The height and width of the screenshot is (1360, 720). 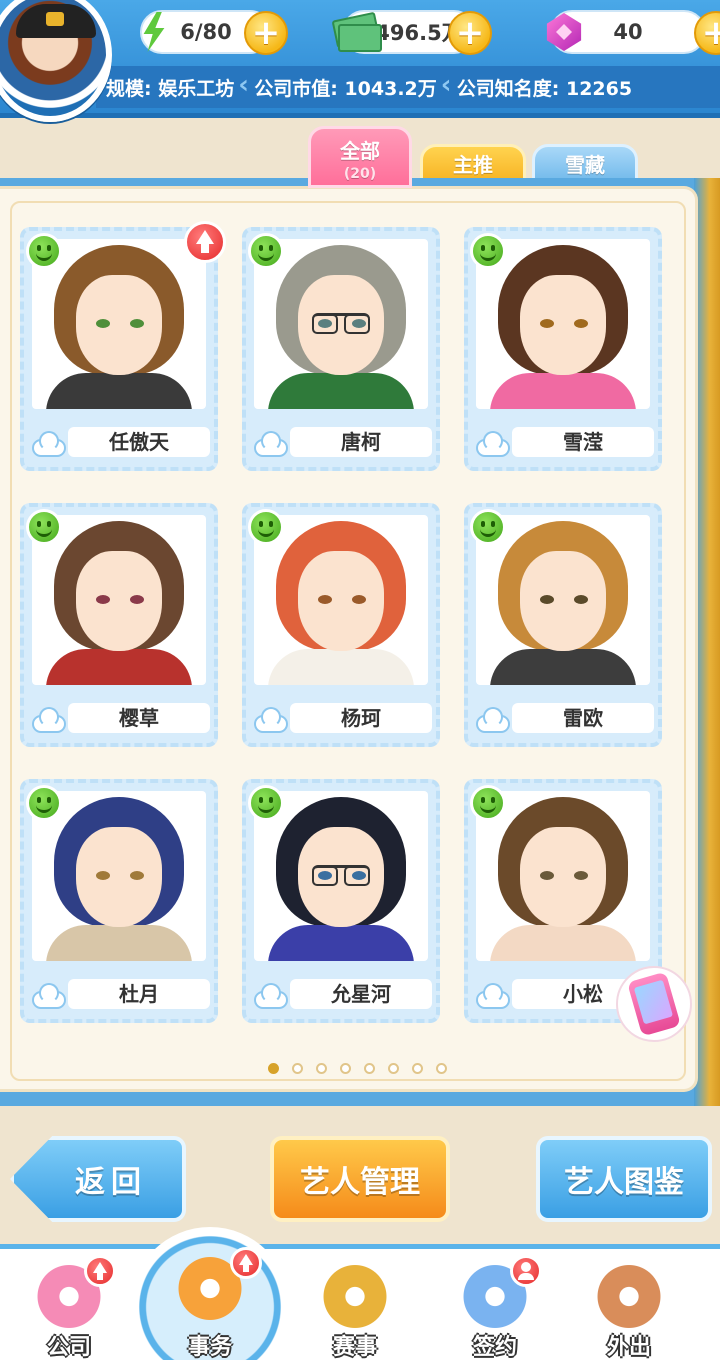 I want to click on nav-item: 赛事, so click(x=355, y=1307).